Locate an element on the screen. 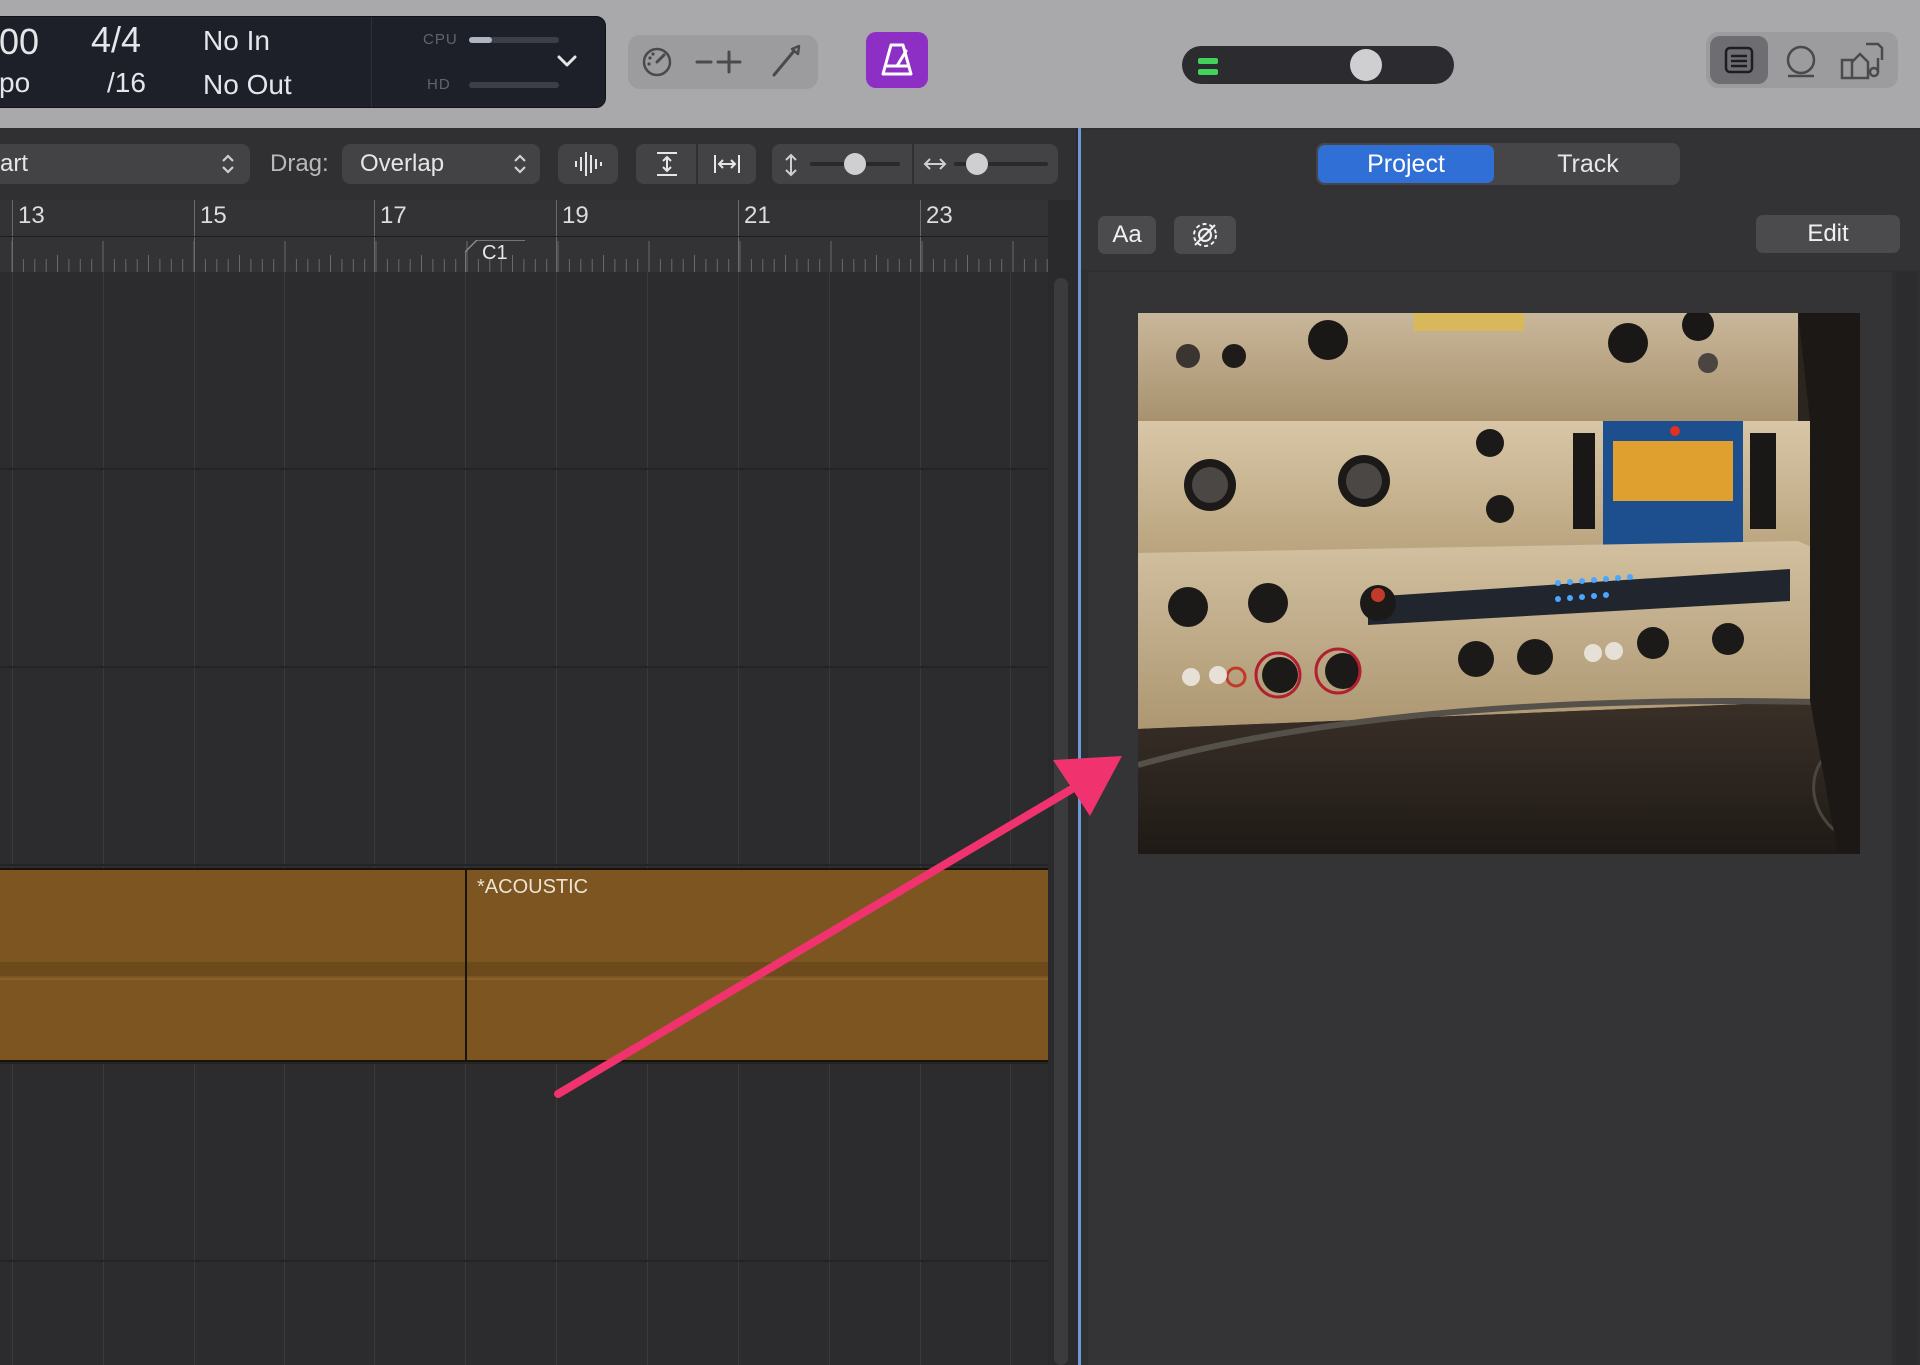  tracks-toolbar: art Drag: Overlap is located at coordinates (538, 164).